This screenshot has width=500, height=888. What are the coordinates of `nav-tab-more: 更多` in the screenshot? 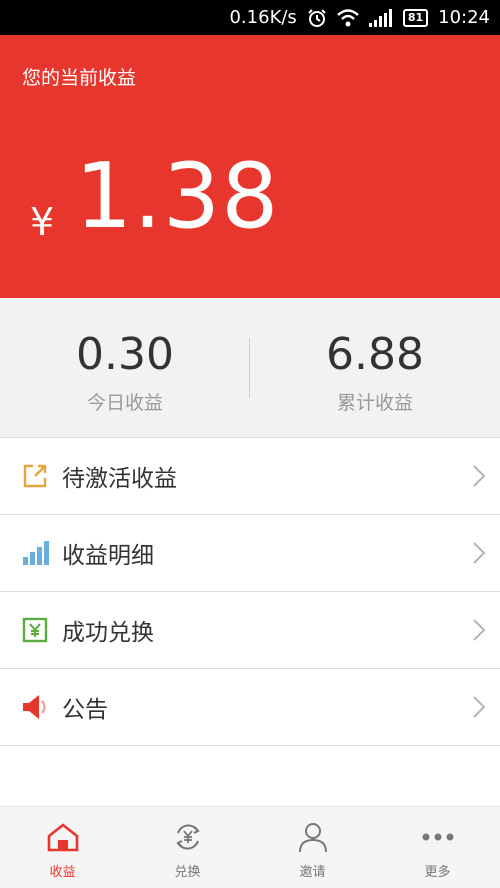 It's located at (437, 847).